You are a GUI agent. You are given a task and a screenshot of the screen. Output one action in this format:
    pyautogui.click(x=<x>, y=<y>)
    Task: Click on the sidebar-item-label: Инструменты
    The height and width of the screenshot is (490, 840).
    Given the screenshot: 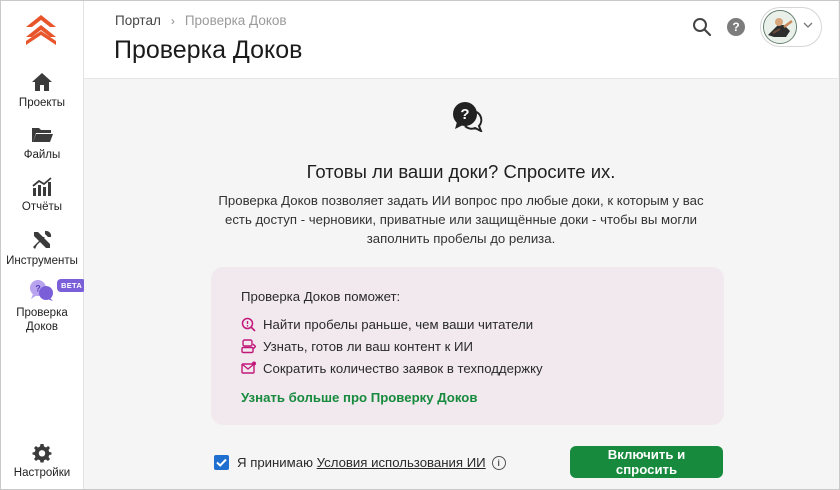 What is the action you would take?
    pyautogui.click(x=42, y=261)
    